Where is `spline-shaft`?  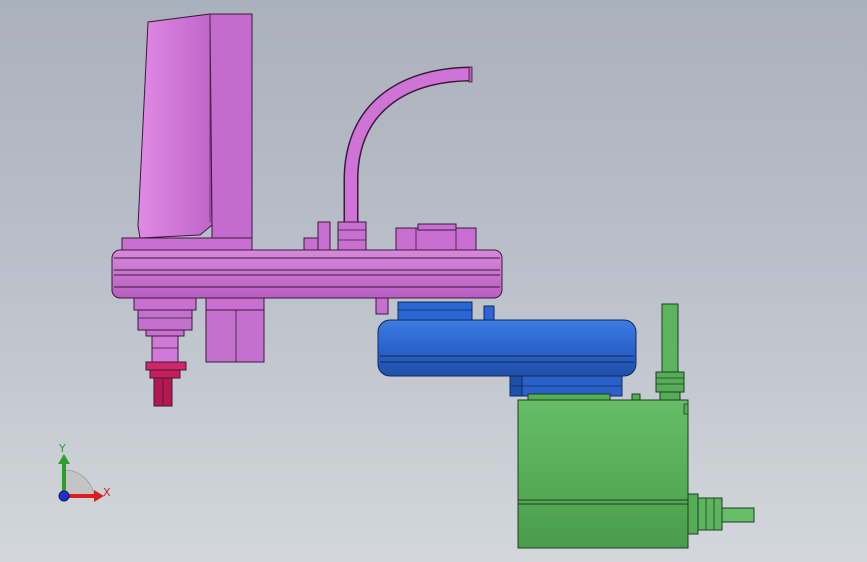 spline-shaft is located at coordinates (165, 330).